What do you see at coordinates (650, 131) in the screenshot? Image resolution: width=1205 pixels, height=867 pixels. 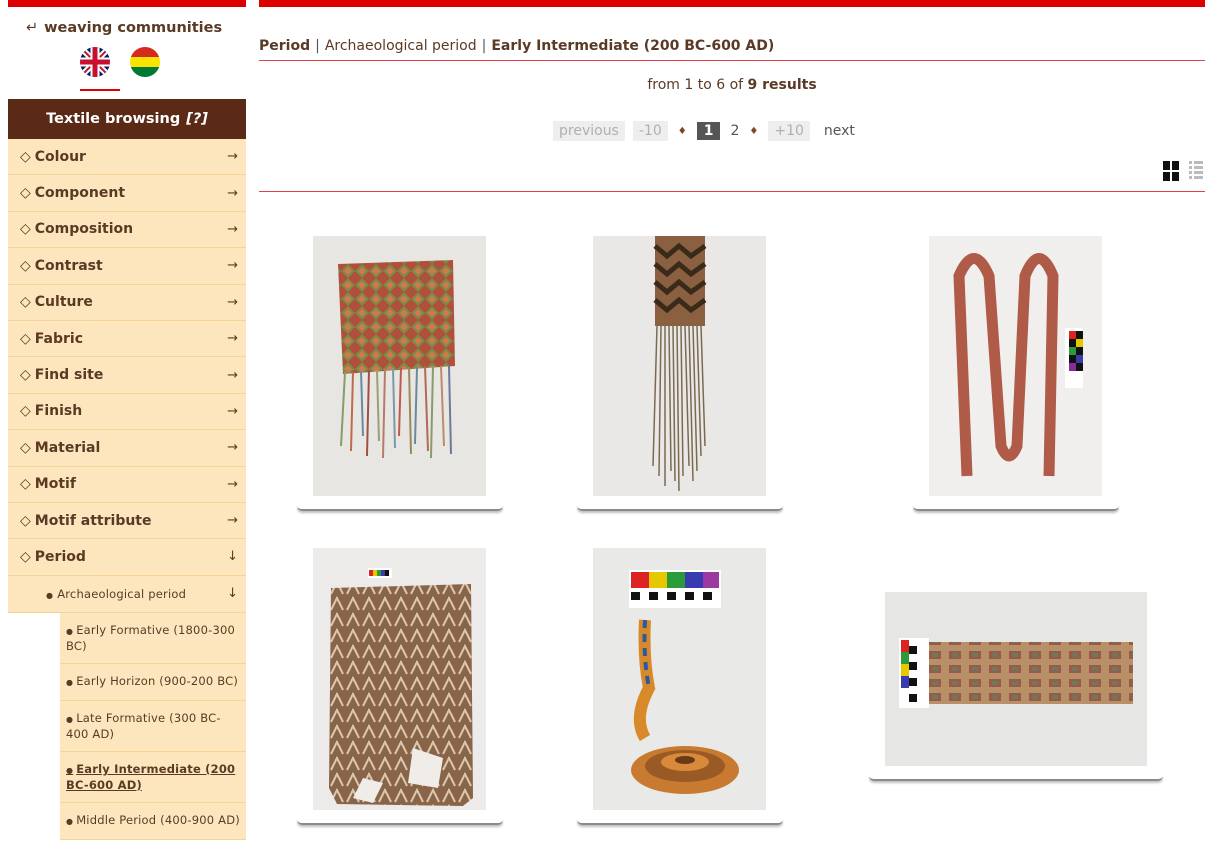 I see `minus-10-button: -10` at bounding box center [650, 131].